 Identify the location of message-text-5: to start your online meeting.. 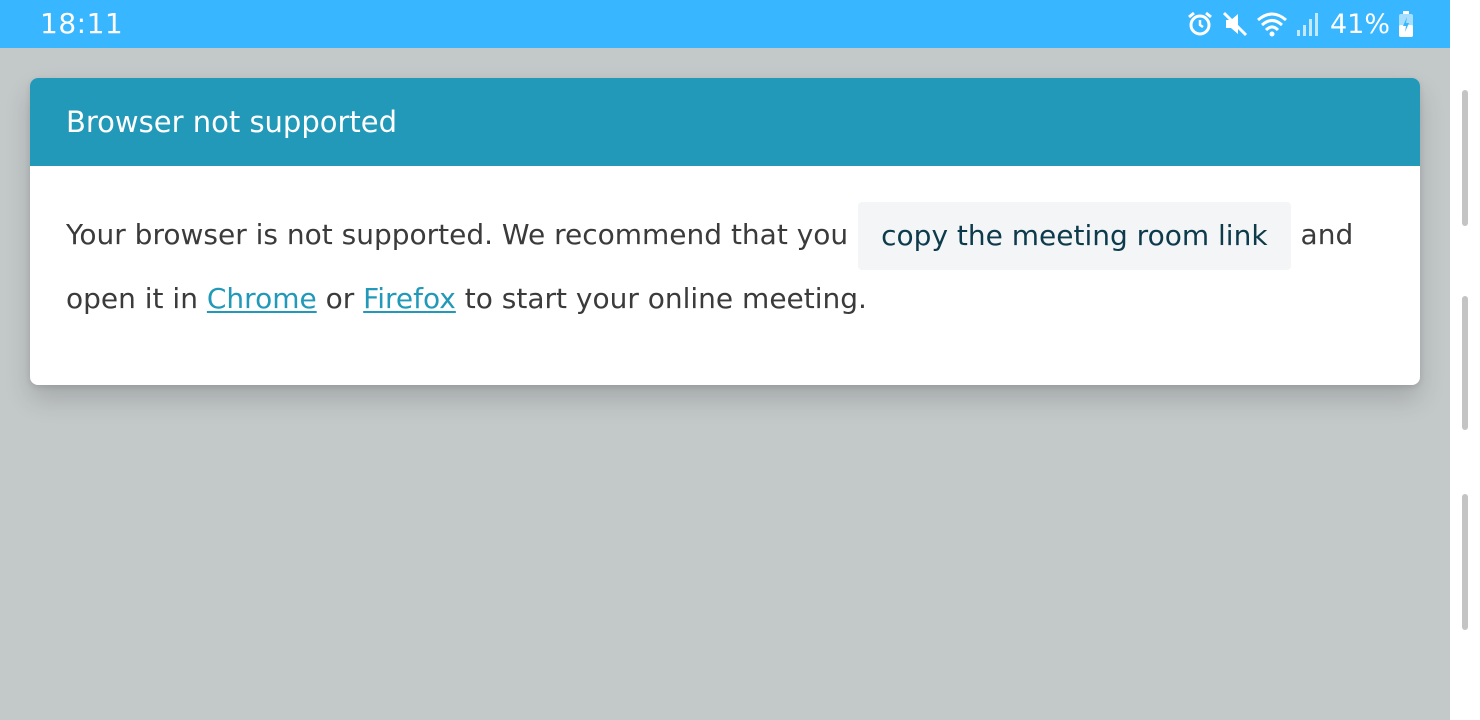
(665, 298).